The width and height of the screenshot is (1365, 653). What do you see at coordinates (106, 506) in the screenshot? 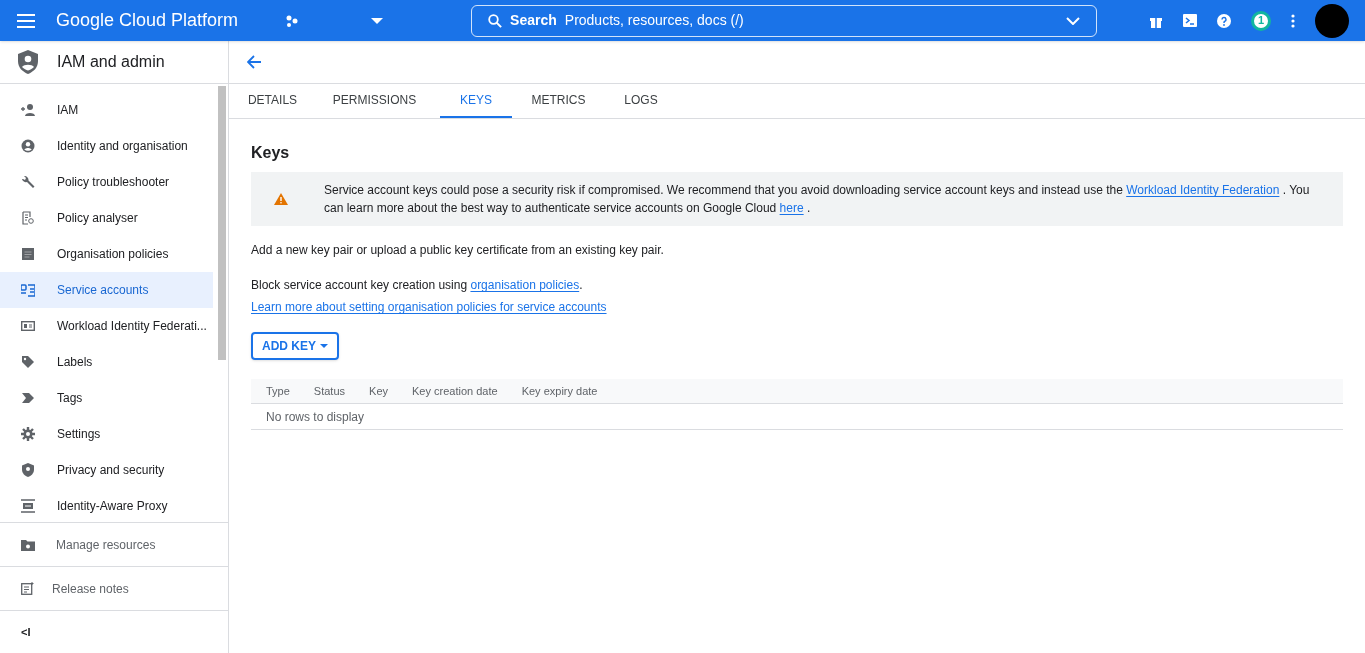
I see `sidebar-item: Identity-Aware Proxy` at bounding box center [106, 506].